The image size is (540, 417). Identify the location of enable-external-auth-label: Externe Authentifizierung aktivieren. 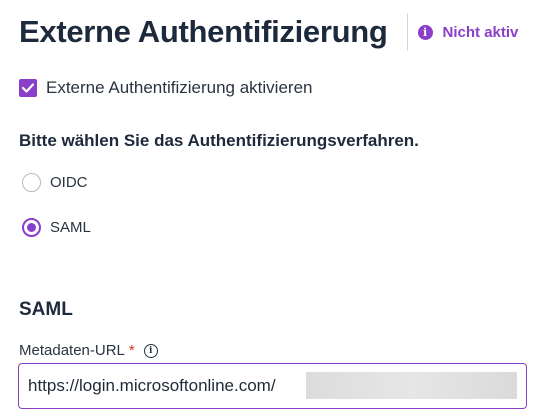
(179, 87).